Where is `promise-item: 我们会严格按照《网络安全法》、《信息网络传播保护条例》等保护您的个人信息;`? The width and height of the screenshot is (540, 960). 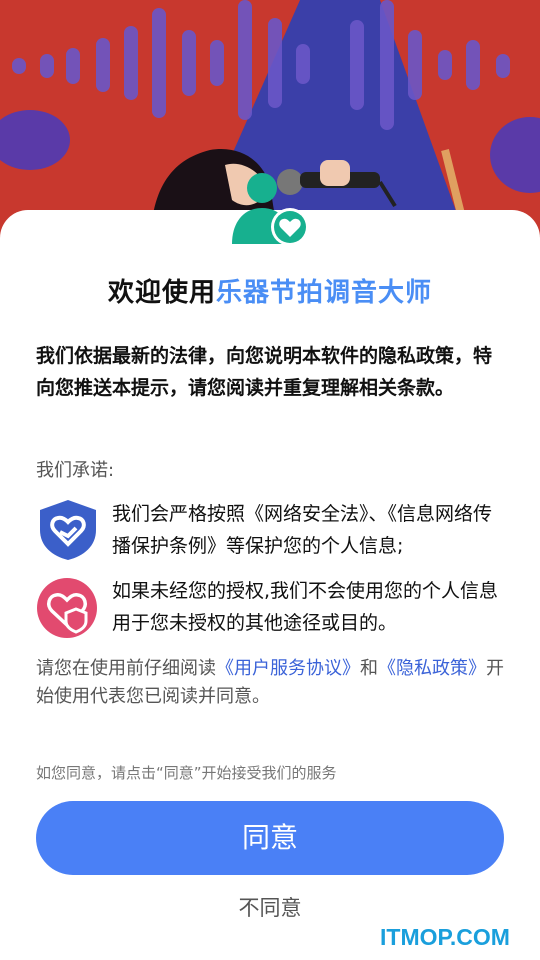
promise-item: 我们会严格按照《网络安全法》、《信息网络传播保护条例》等保护您的个人信息; is located at coordinates (271, 533).